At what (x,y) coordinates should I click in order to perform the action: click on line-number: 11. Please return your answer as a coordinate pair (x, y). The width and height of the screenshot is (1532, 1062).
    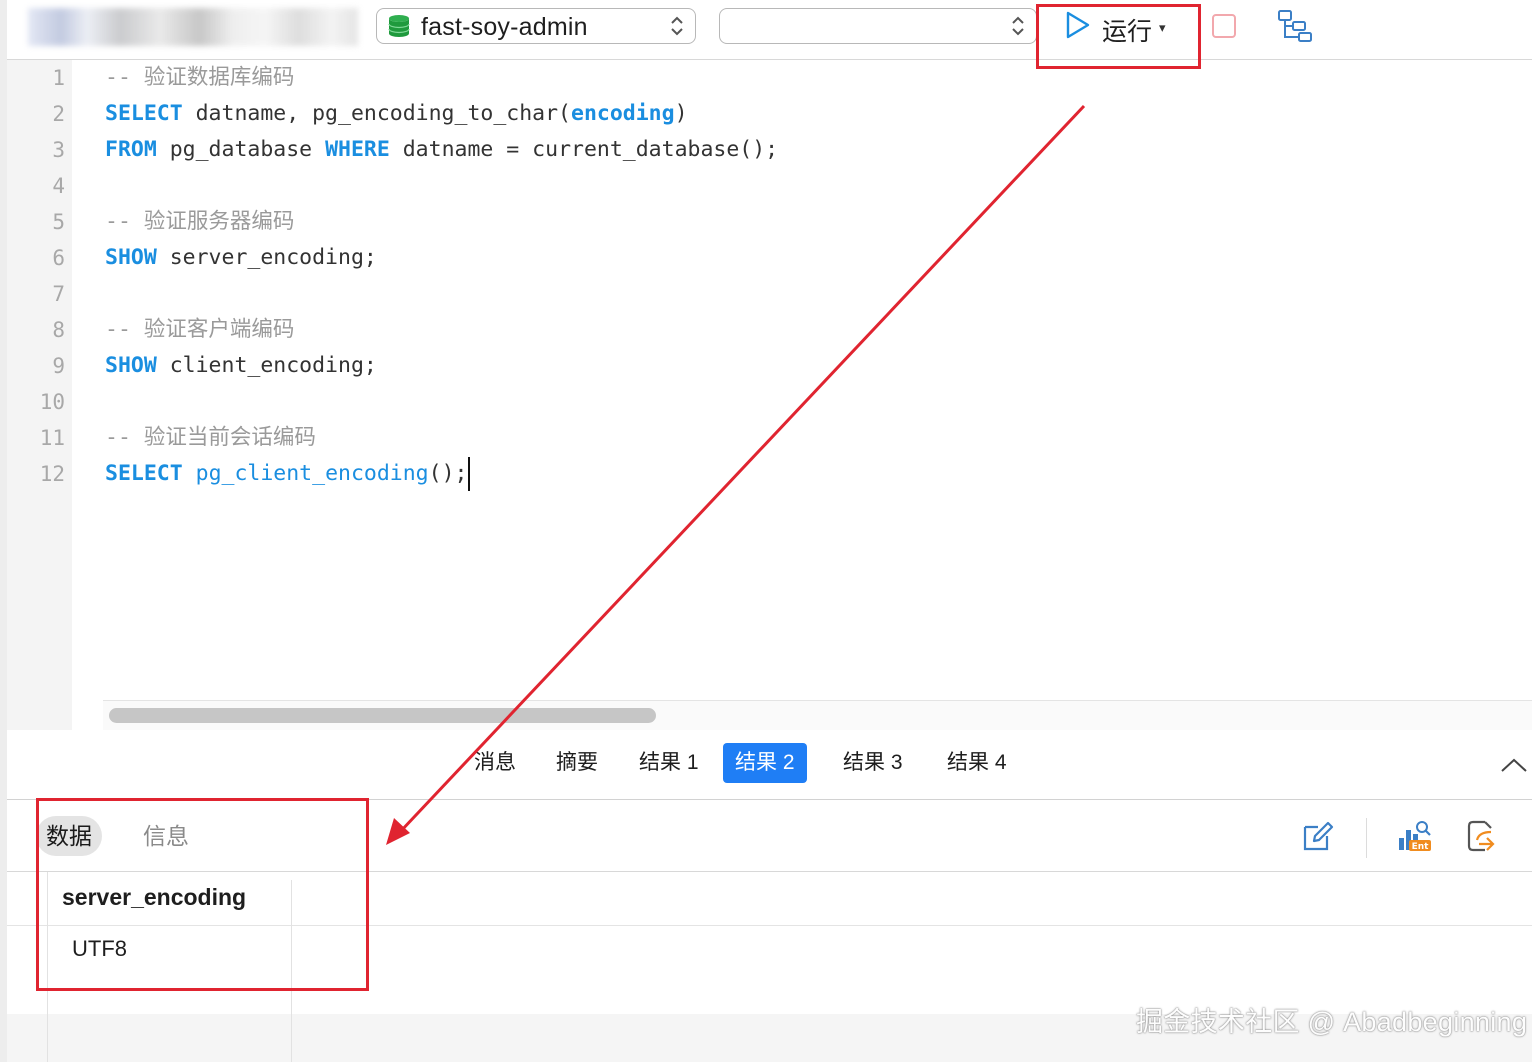
    Looking at the image, I should click on (52, 438).